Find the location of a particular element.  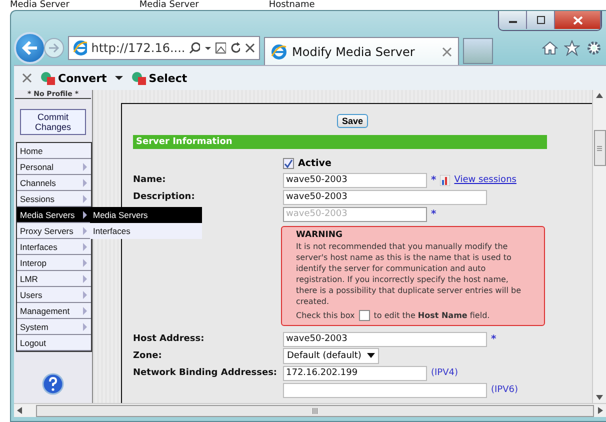

menu-item: Users is located at coordinates (54, 295).